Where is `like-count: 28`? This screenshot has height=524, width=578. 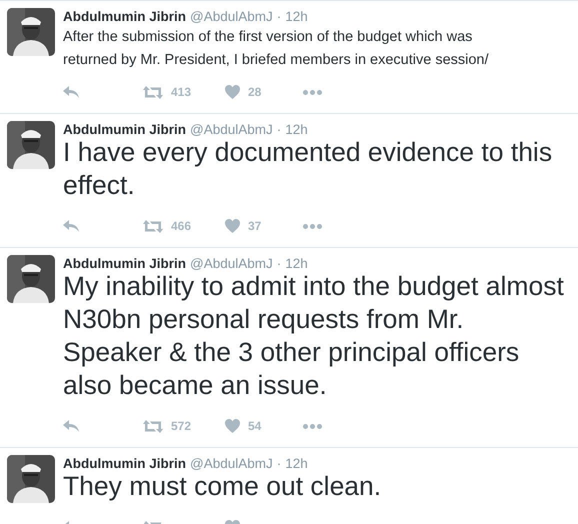 like-count: 28 is located at coordinates (255, 92).